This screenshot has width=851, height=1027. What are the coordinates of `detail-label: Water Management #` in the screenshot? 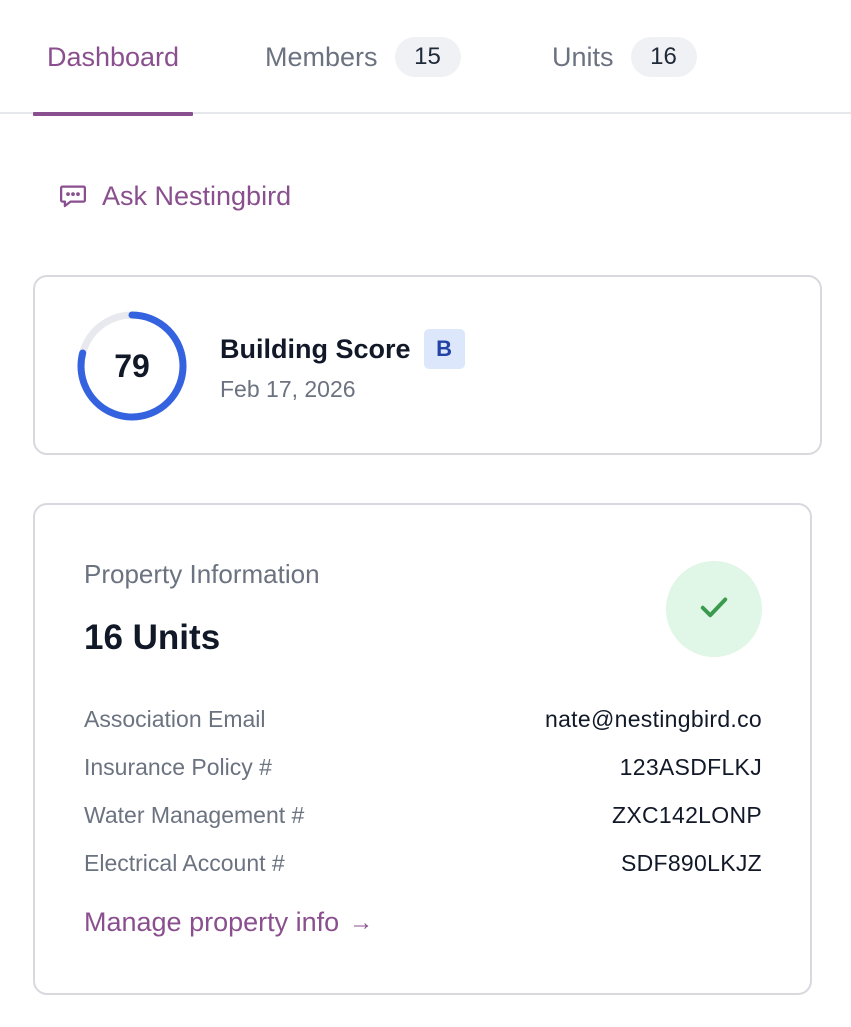 It's located at (194, 814).